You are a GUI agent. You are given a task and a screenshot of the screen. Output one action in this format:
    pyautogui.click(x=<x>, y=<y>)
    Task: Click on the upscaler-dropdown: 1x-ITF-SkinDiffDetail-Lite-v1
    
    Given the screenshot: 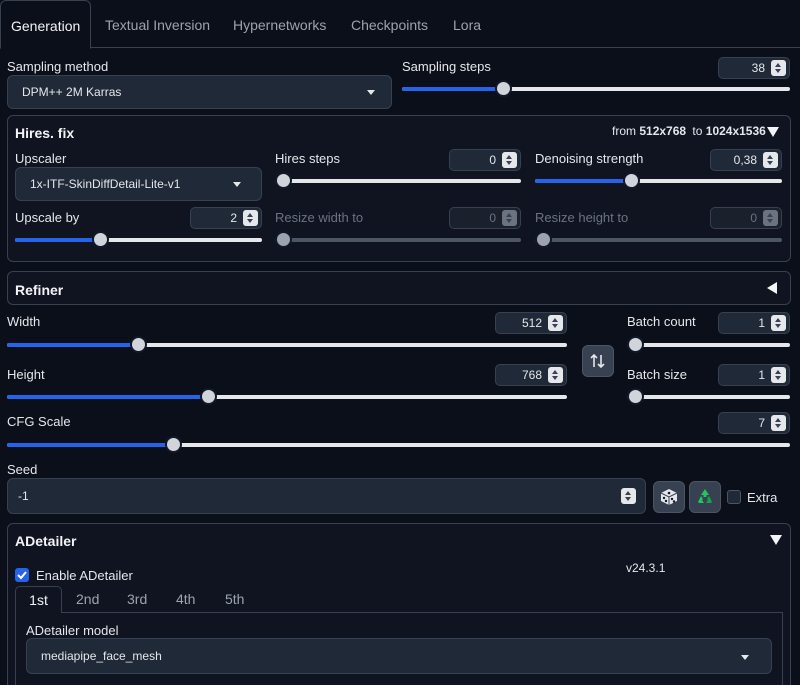 What is the action you would take?
    pyautogui.click(x=138, y=184)
    